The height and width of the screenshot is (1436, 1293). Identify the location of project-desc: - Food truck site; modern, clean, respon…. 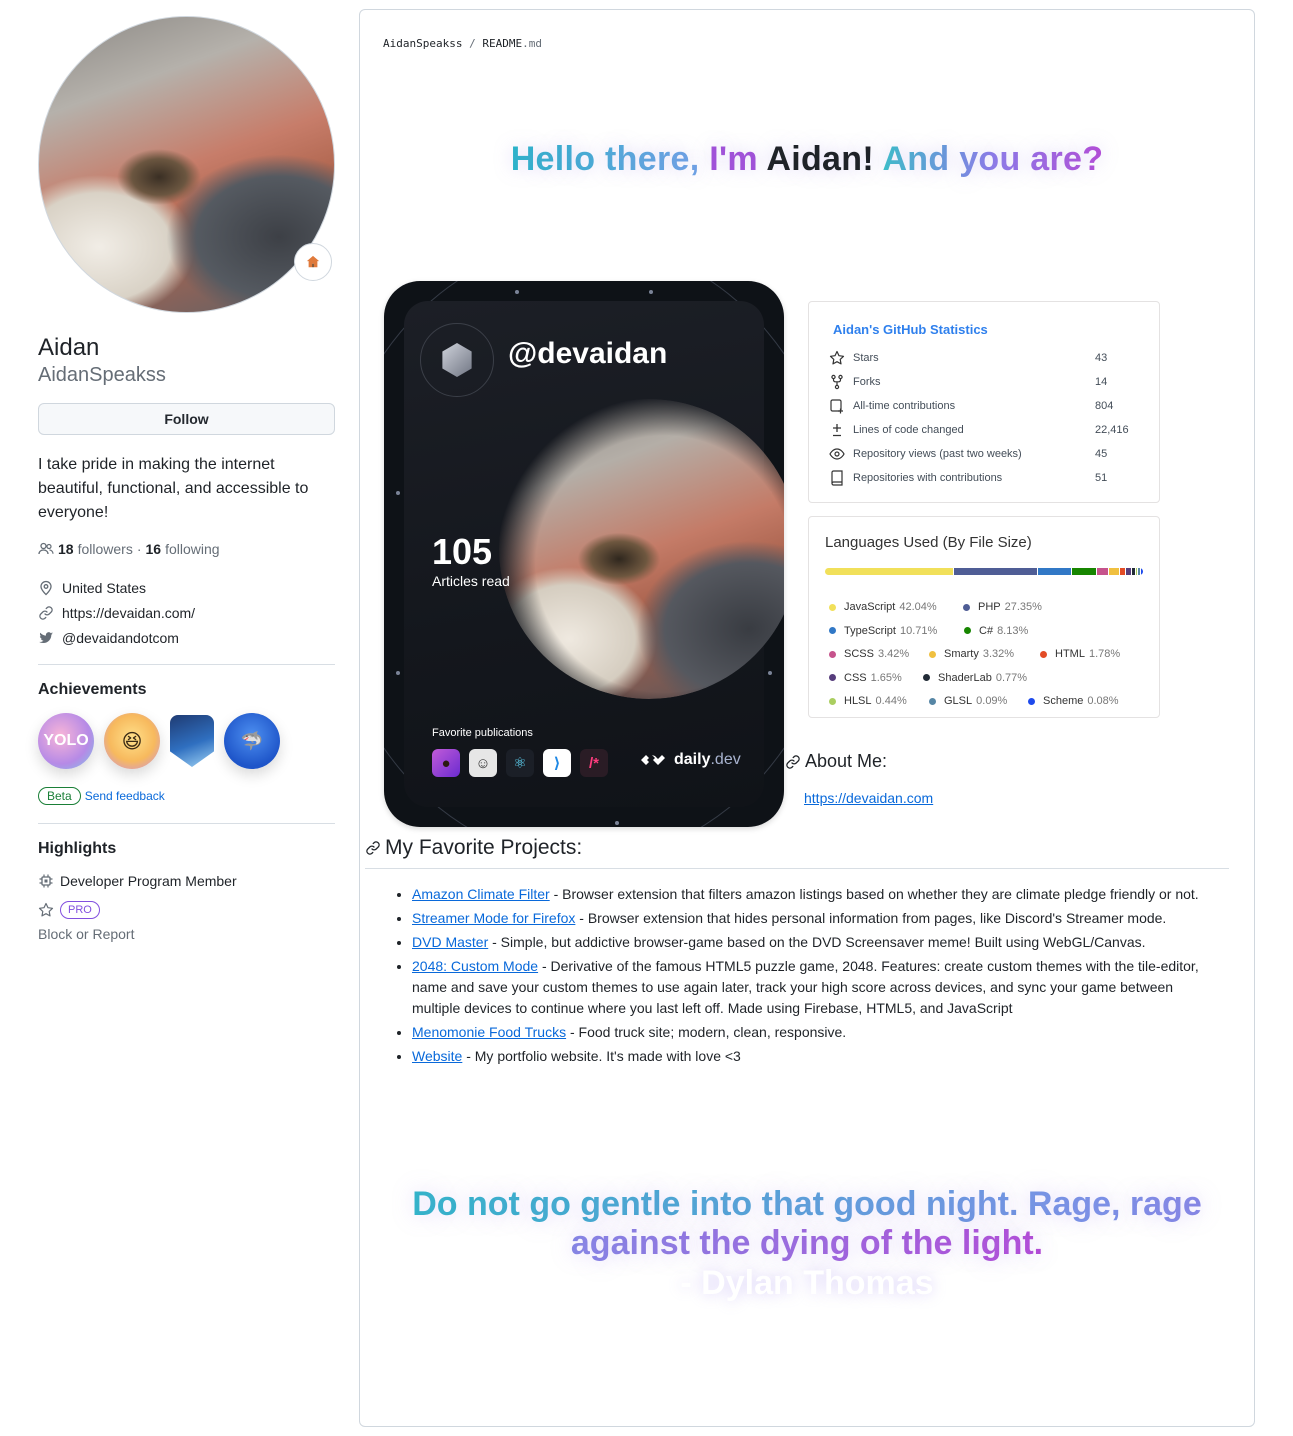
(706, 1032).